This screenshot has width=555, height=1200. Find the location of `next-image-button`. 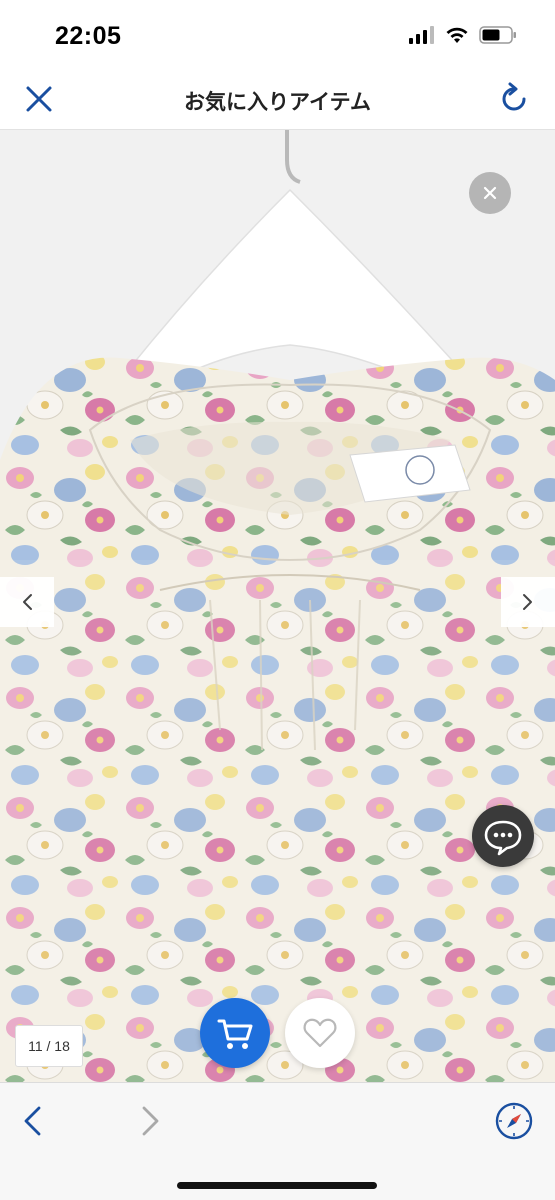

next-image-button is located at coordinates (528, 602).